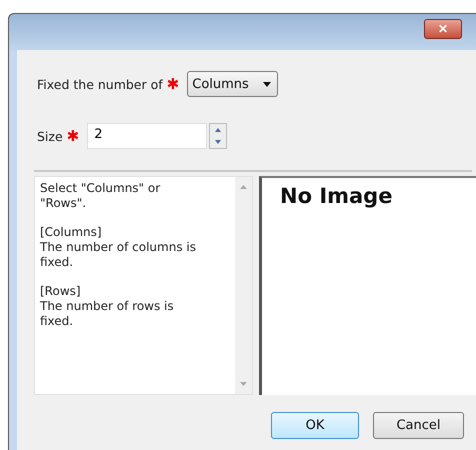 This screenshot has width=476, height=450. What do you see at coordinates (243, 285) in the screenshot?
I see `scrollbar` at bounding box center [243, 285].